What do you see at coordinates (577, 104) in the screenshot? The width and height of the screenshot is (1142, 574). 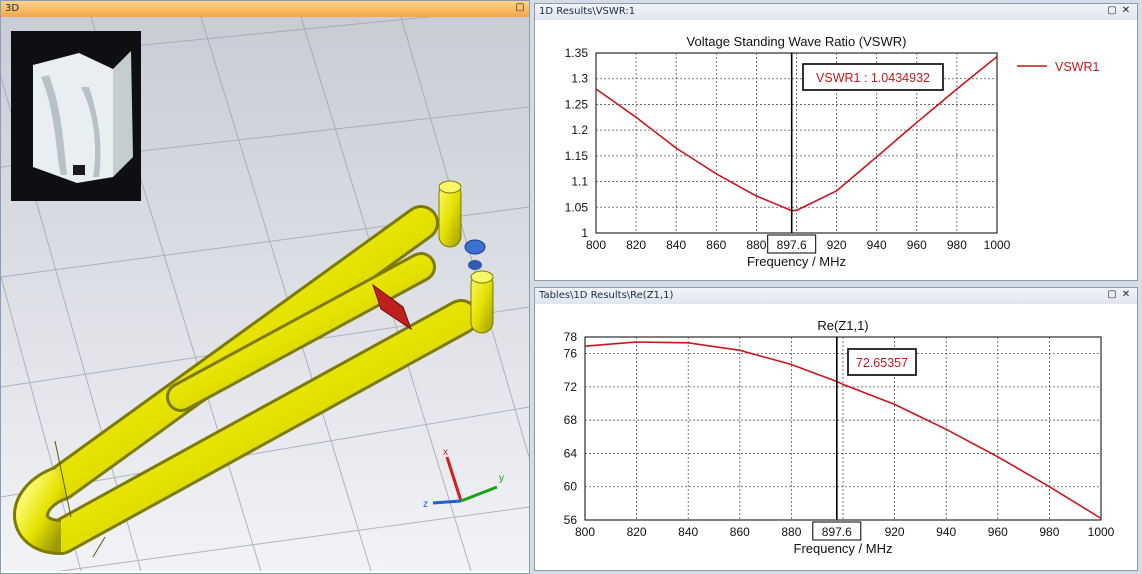 I see `y-tick-label: 1.25` at bounding box center [577, 104].